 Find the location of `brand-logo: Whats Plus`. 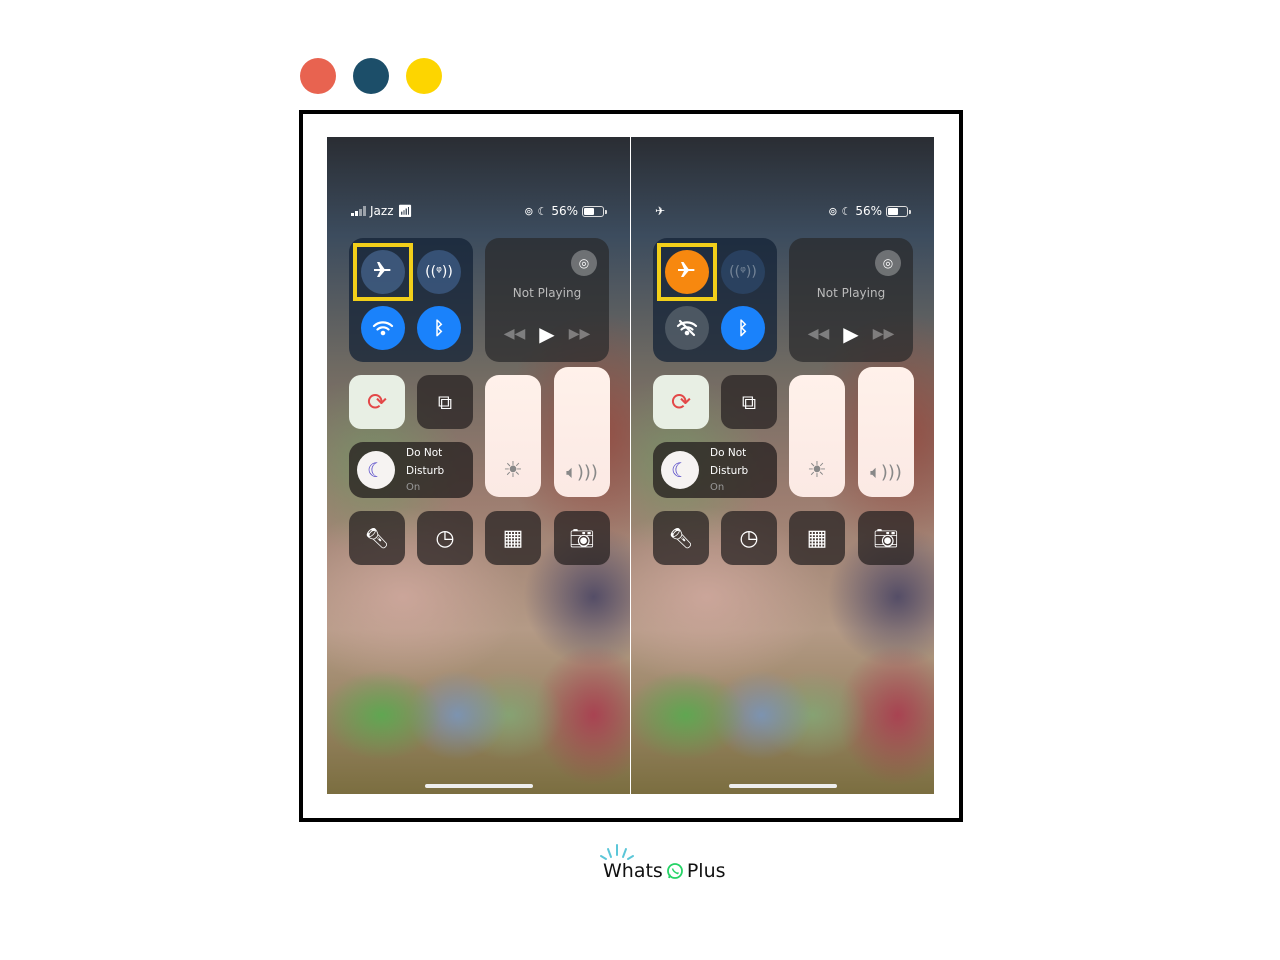

brand-logo: Whats Plus is located at coordinates (664, 871).